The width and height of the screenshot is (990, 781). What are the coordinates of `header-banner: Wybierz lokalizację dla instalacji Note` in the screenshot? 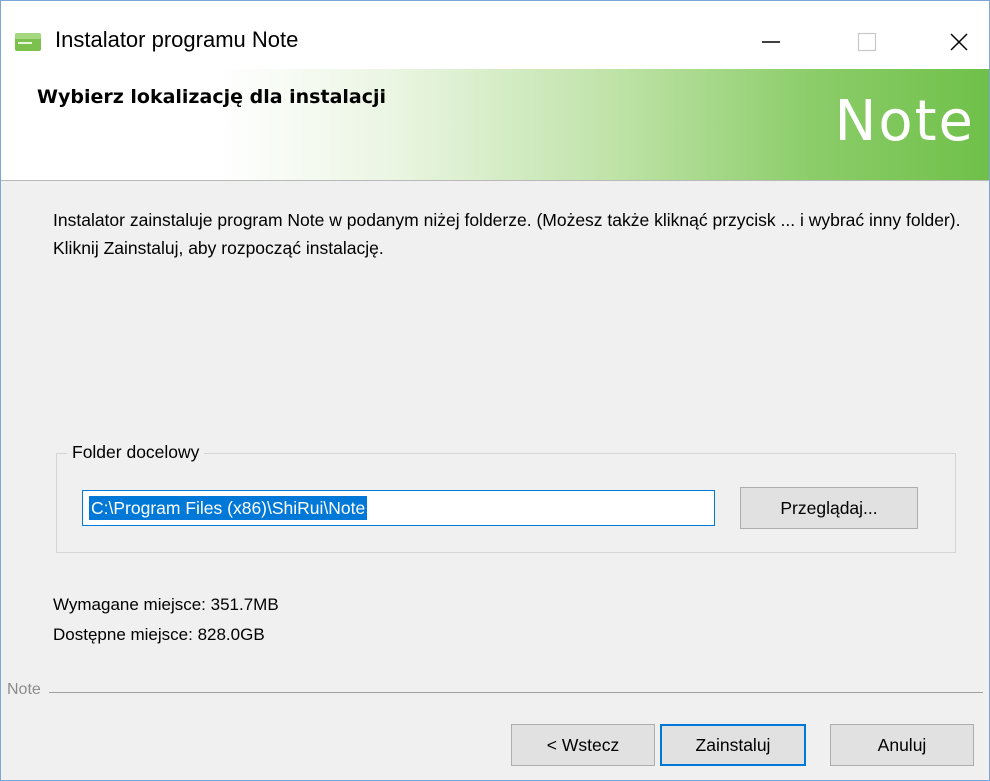 It's located at (495, 125).